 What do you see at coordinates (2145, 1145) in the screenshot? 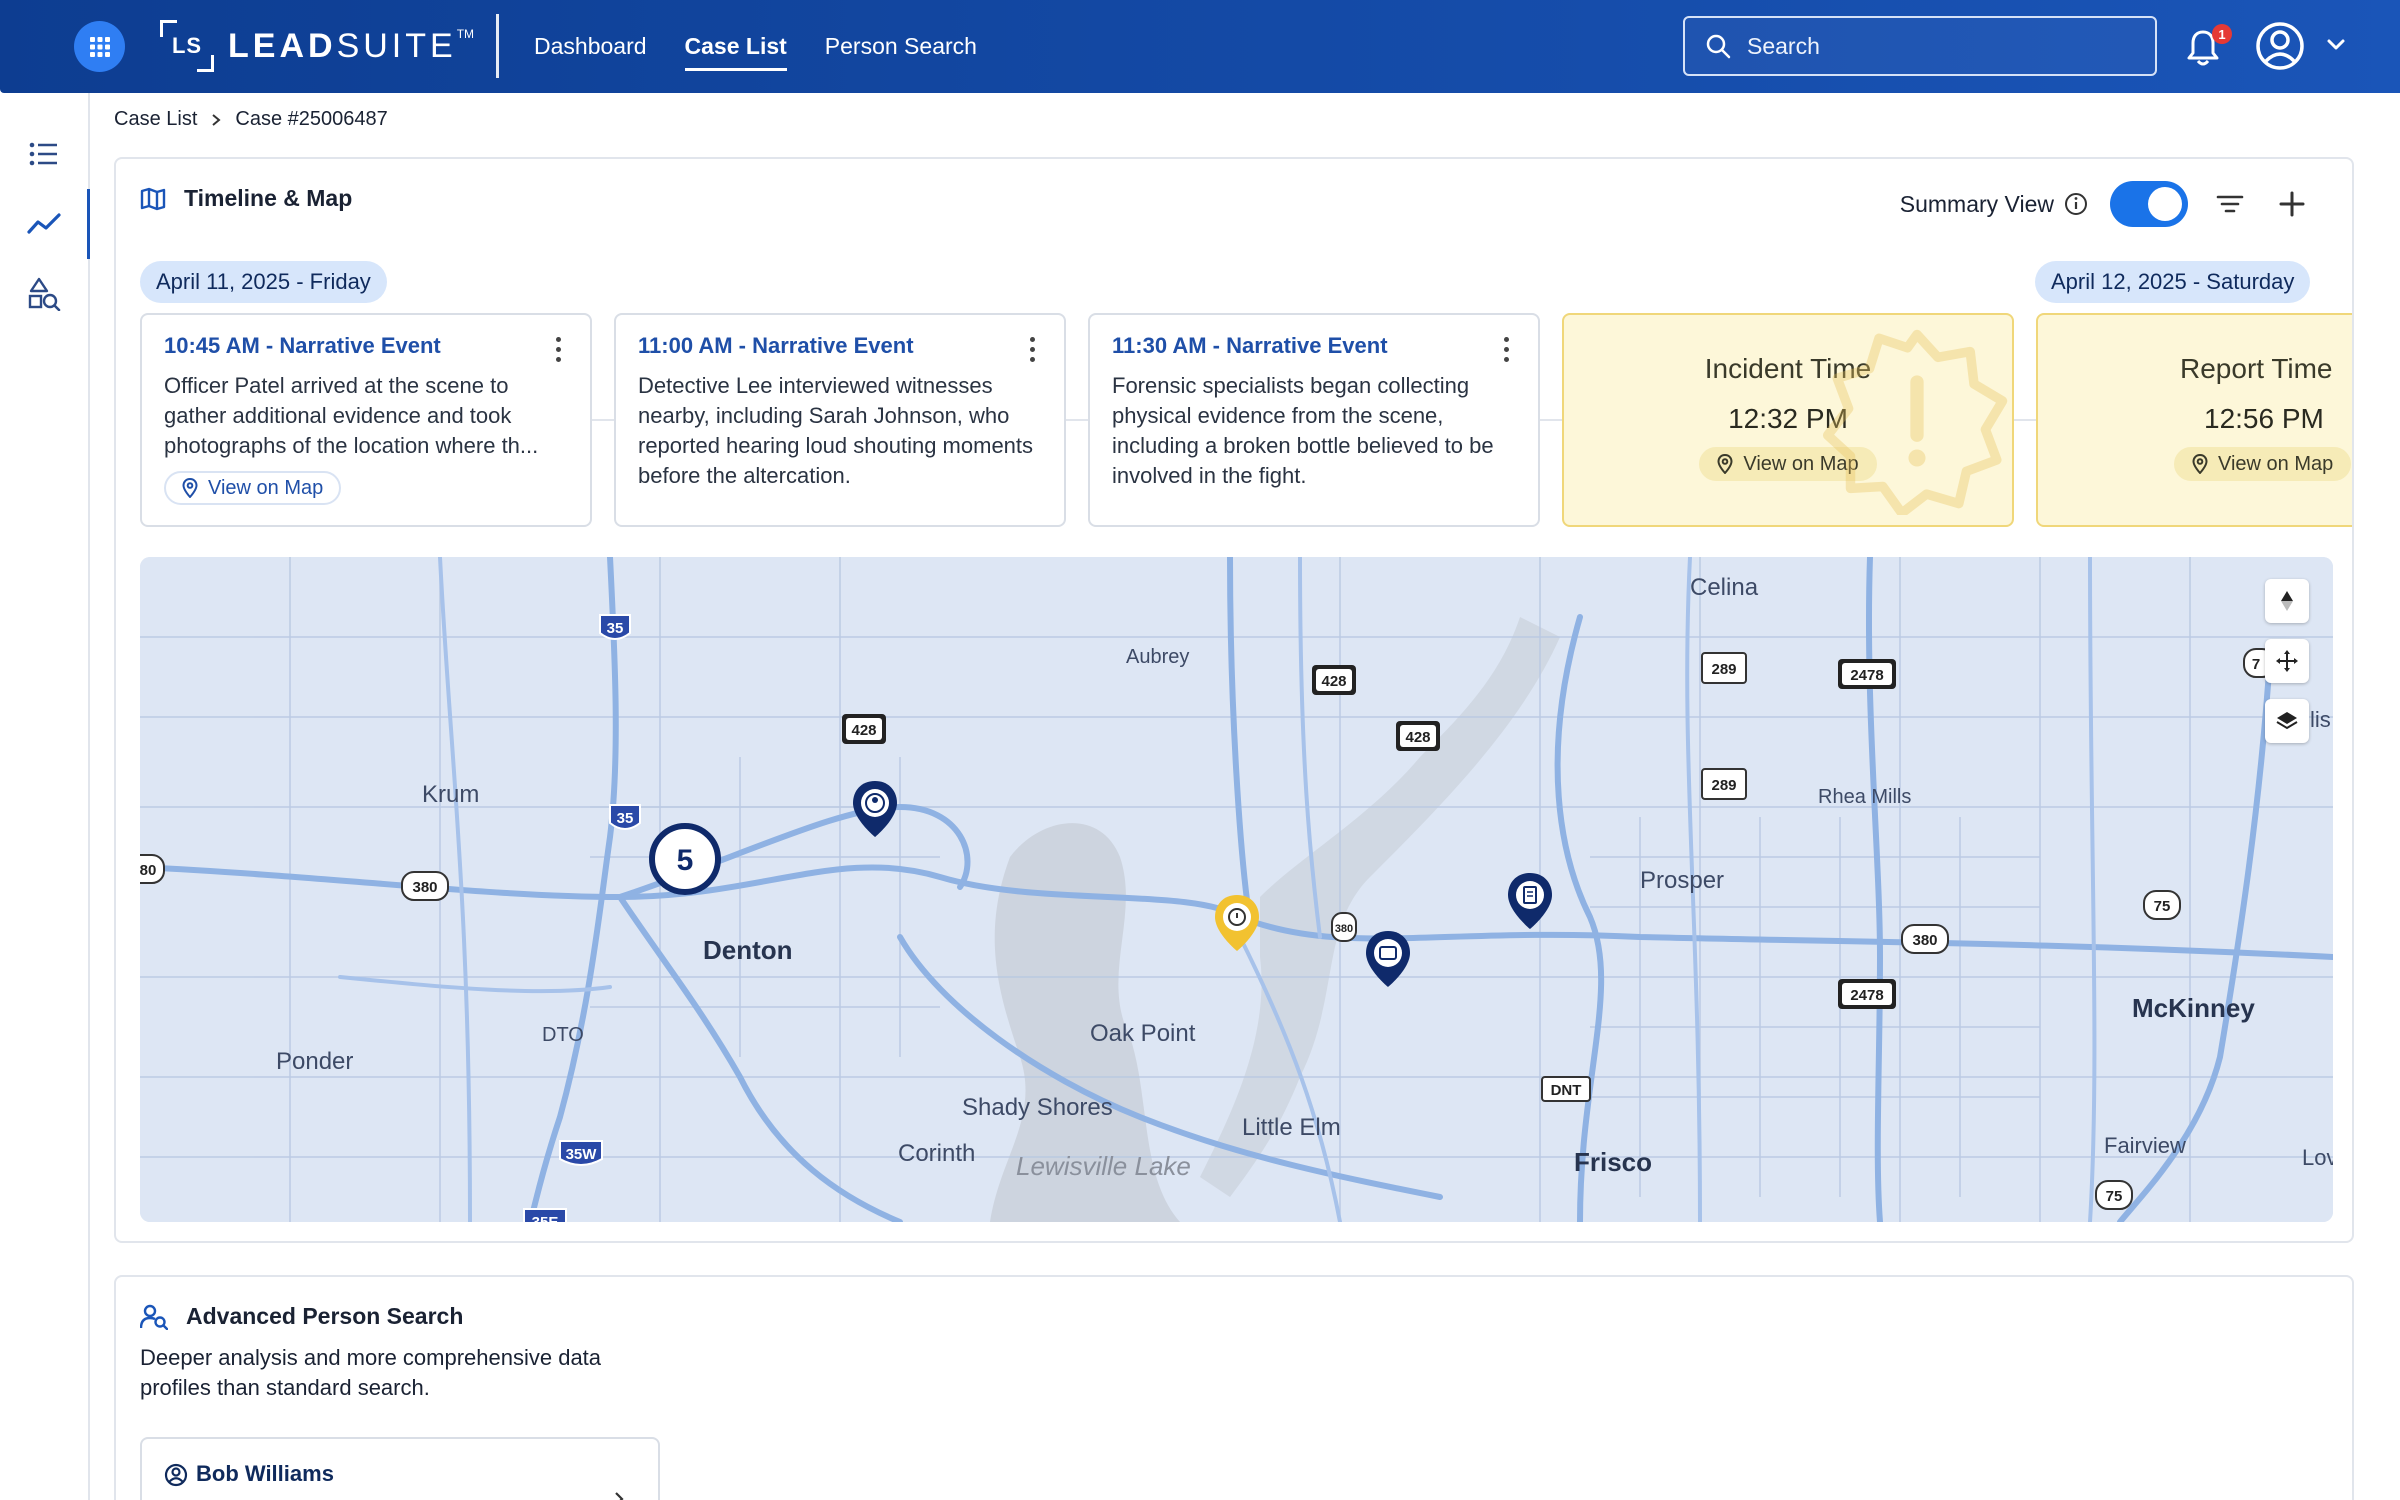
I see `place-label: Fairview` at bounding box center [2145, 1145].